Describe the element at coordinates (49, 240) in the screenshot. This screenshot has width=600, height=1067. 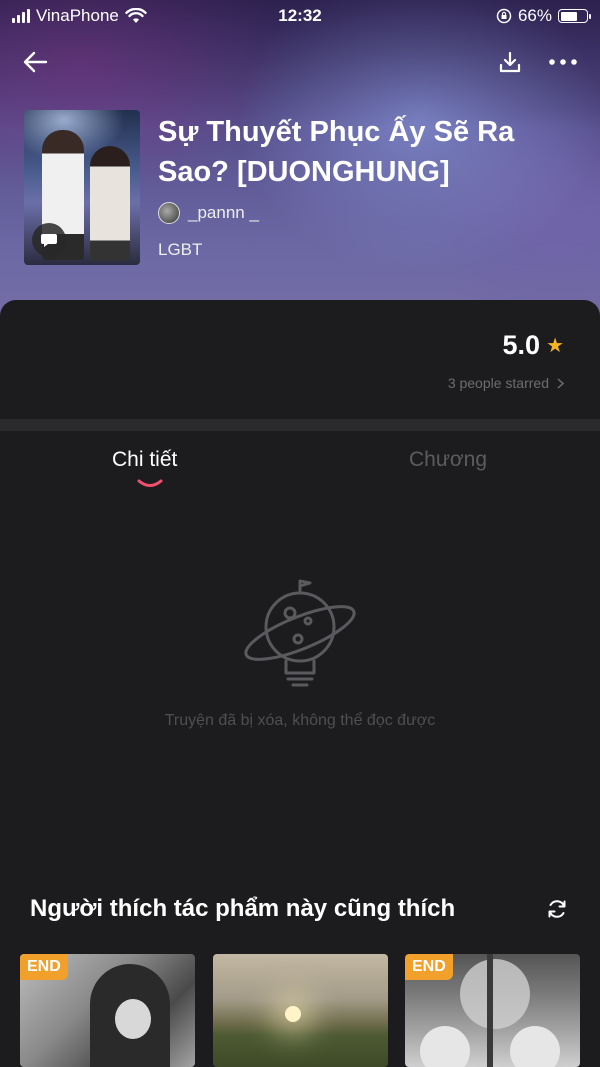
I see `comment-bubble-icon` at that location.